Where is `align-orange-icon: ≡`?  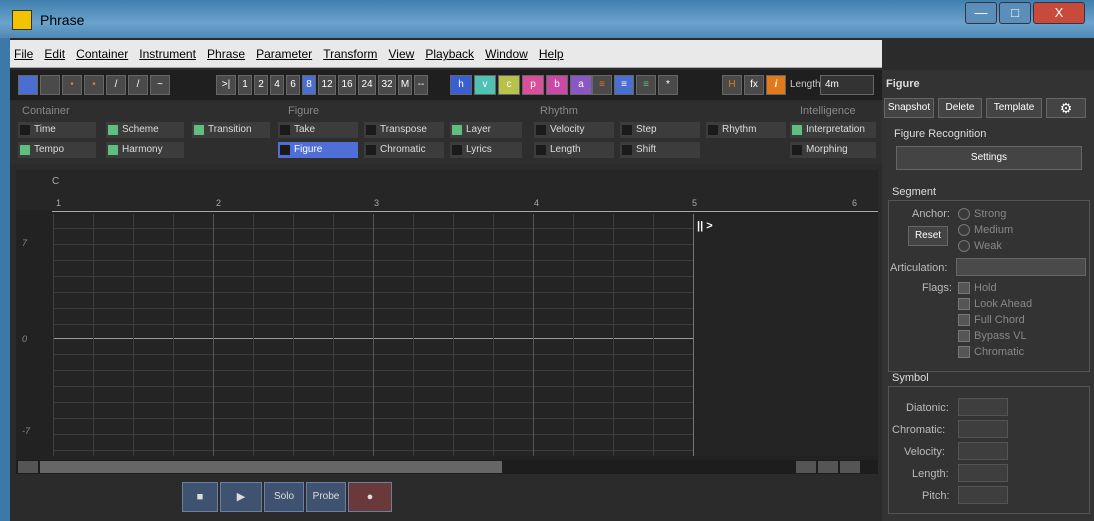
align-orange-icon: ≡ is located at coordinates (602, 85).